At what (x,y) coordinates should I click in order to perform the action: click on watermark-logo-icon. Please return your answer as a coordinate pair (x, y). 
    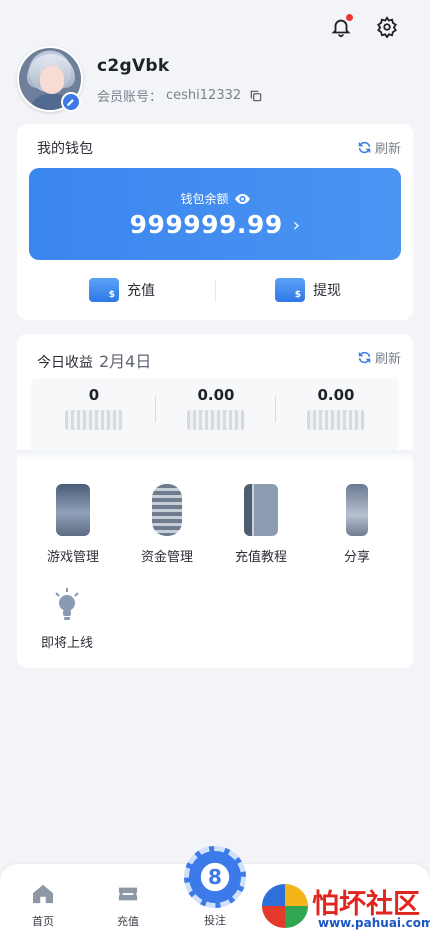
    Looking at the image, I should click on (285, 906).